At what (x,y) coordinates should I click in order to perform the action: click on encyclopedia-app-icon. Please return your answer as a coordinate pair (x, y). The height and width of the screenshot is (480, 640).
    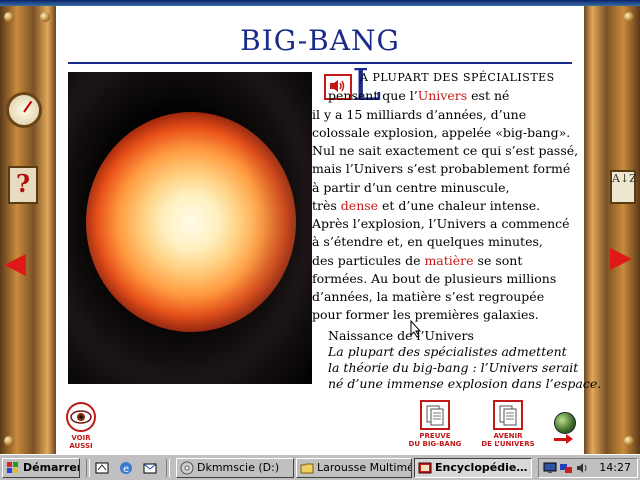
    Looking at the image, I should click on (425, 468).